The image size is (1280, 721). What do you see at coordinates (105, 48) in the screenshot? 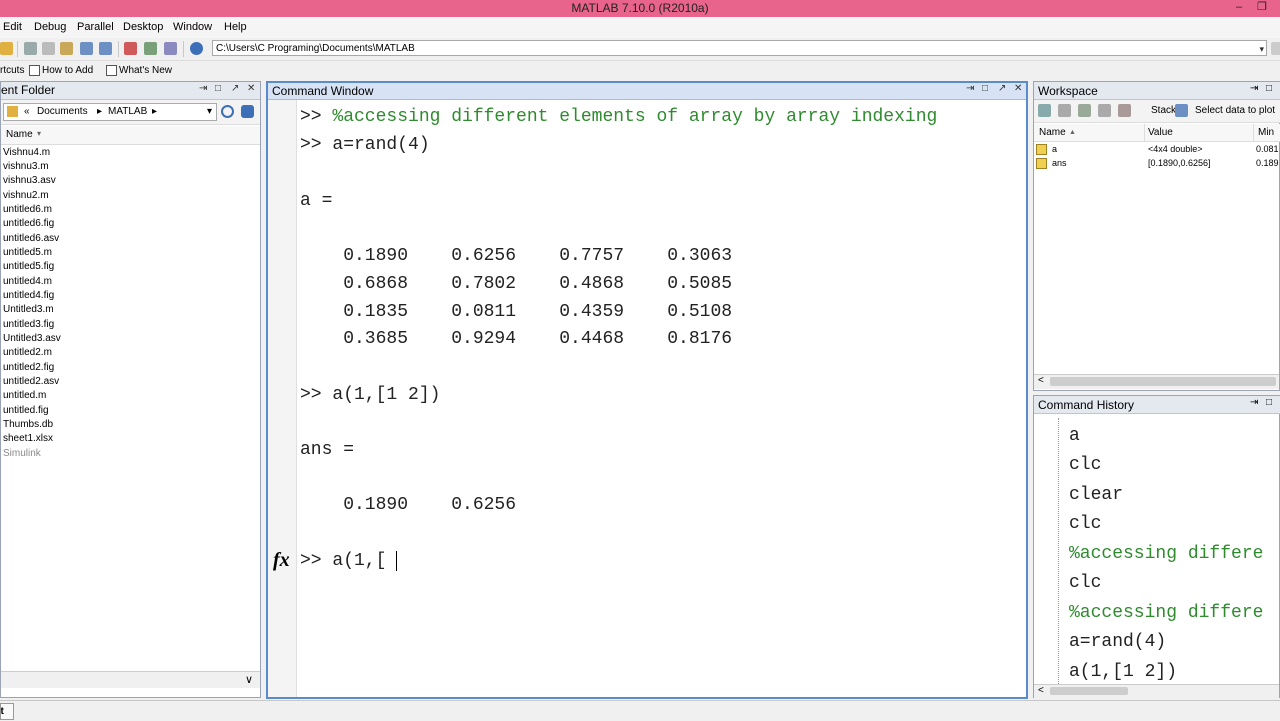
I see `redo-icon` at bounding box center [105, 48].